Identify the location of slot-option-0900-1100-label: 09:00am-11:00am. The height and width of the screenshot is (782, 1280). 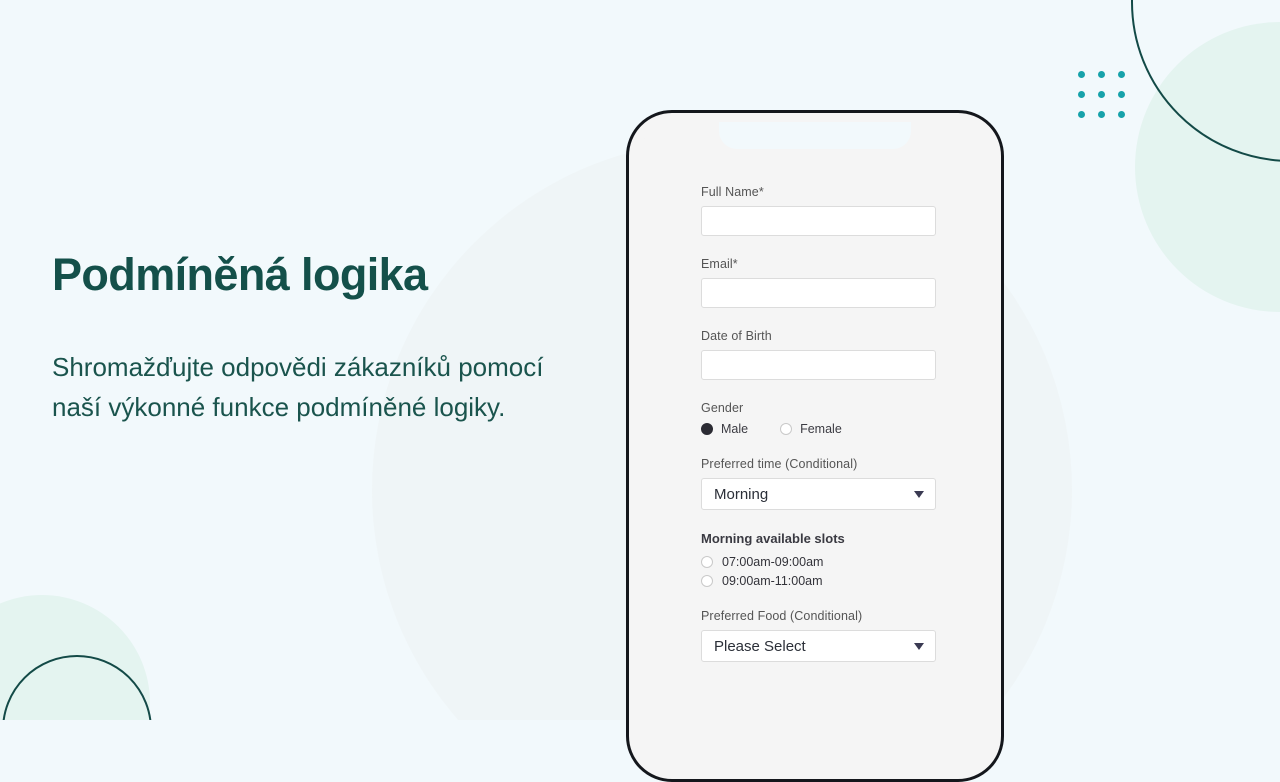
(772, 581).